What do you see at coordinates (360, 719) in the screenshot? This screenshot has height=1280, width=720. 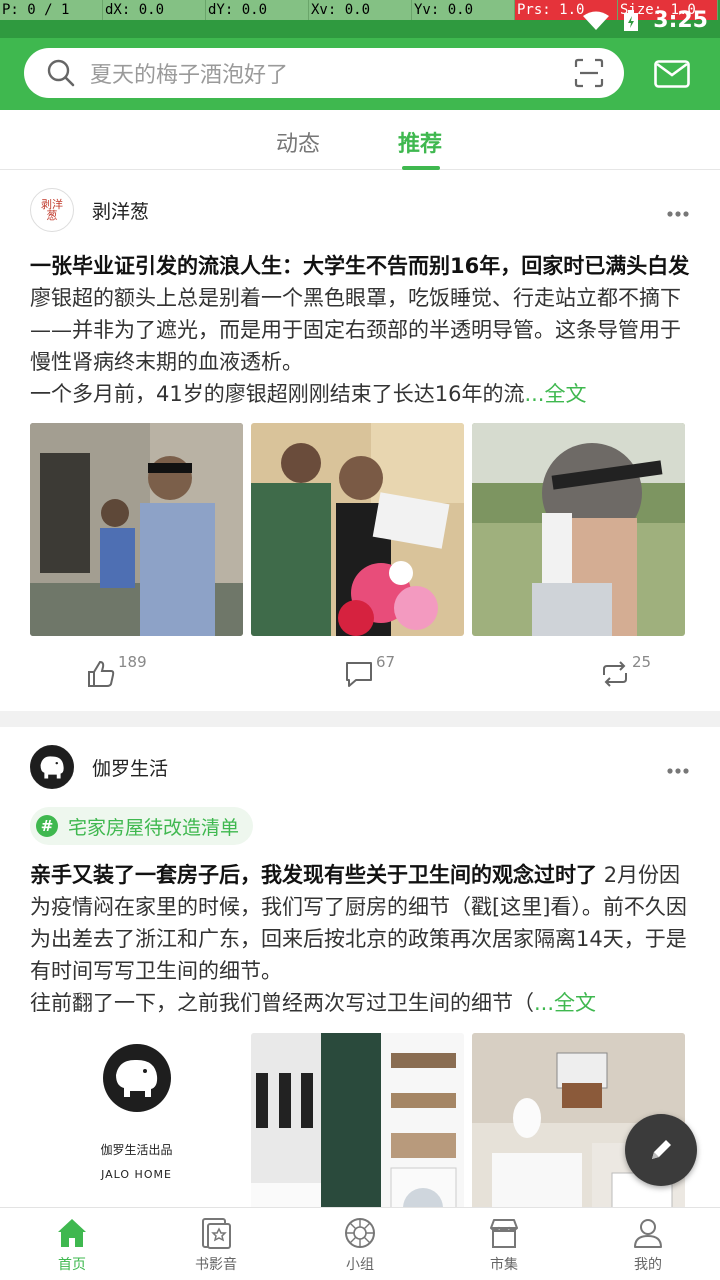 I see `post-divider` at bounding box center [360, 719].